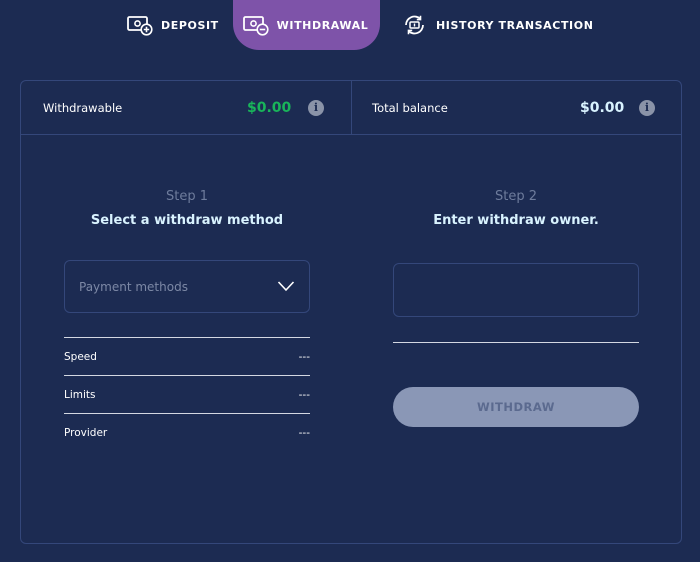 The height and width of the screenshot is (562, 700). I want to click on detail-row-limits: Limits ---, so click(187, 394).